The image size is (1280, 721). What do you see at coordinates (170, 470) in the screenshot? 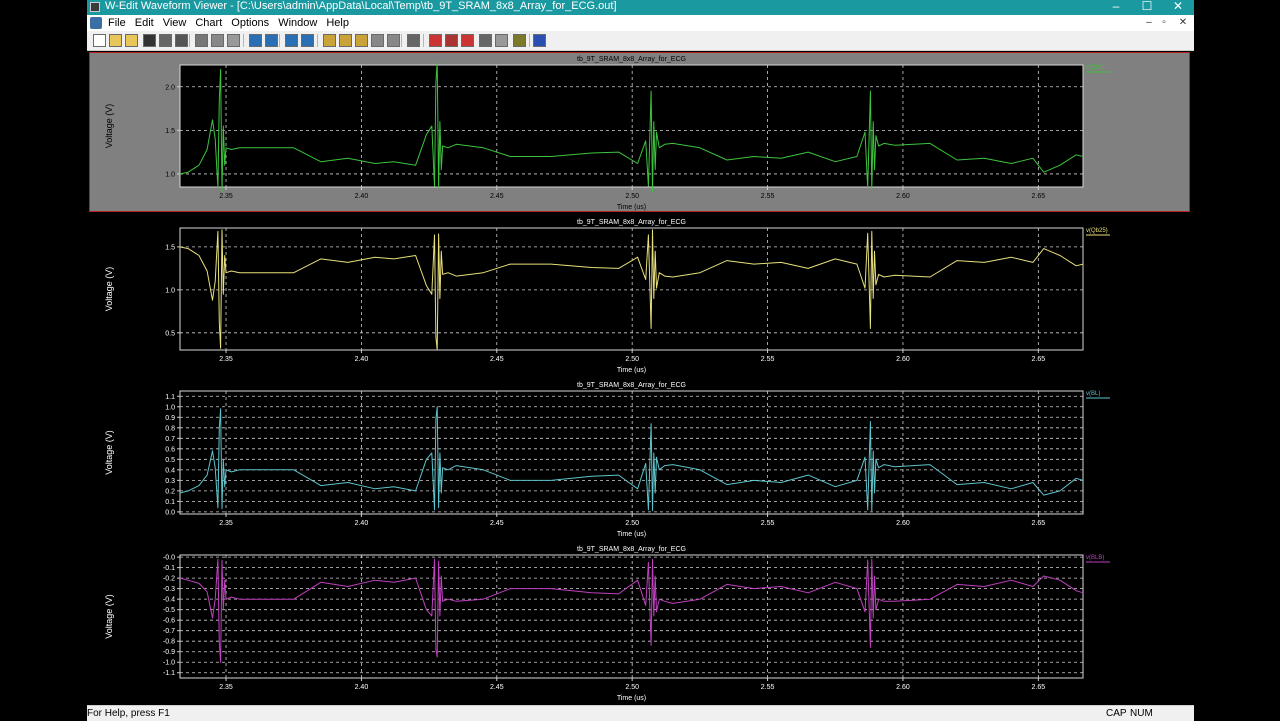
I see `y-tick-label: 0.4` at bounding box center [170, 470].